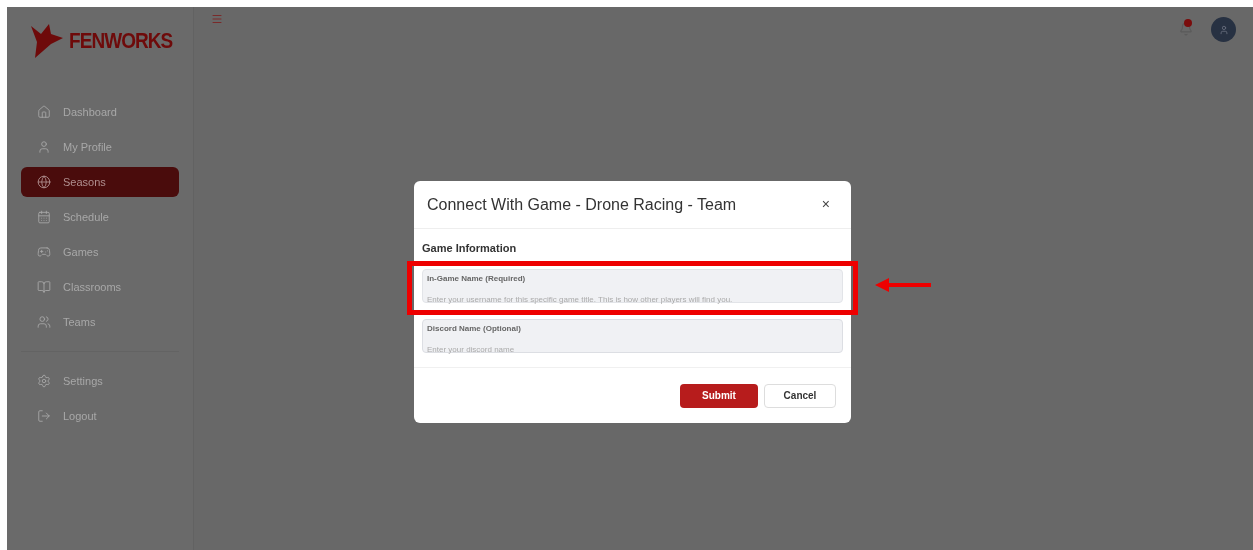  I want to click on menu-icon, so click(217, 19).